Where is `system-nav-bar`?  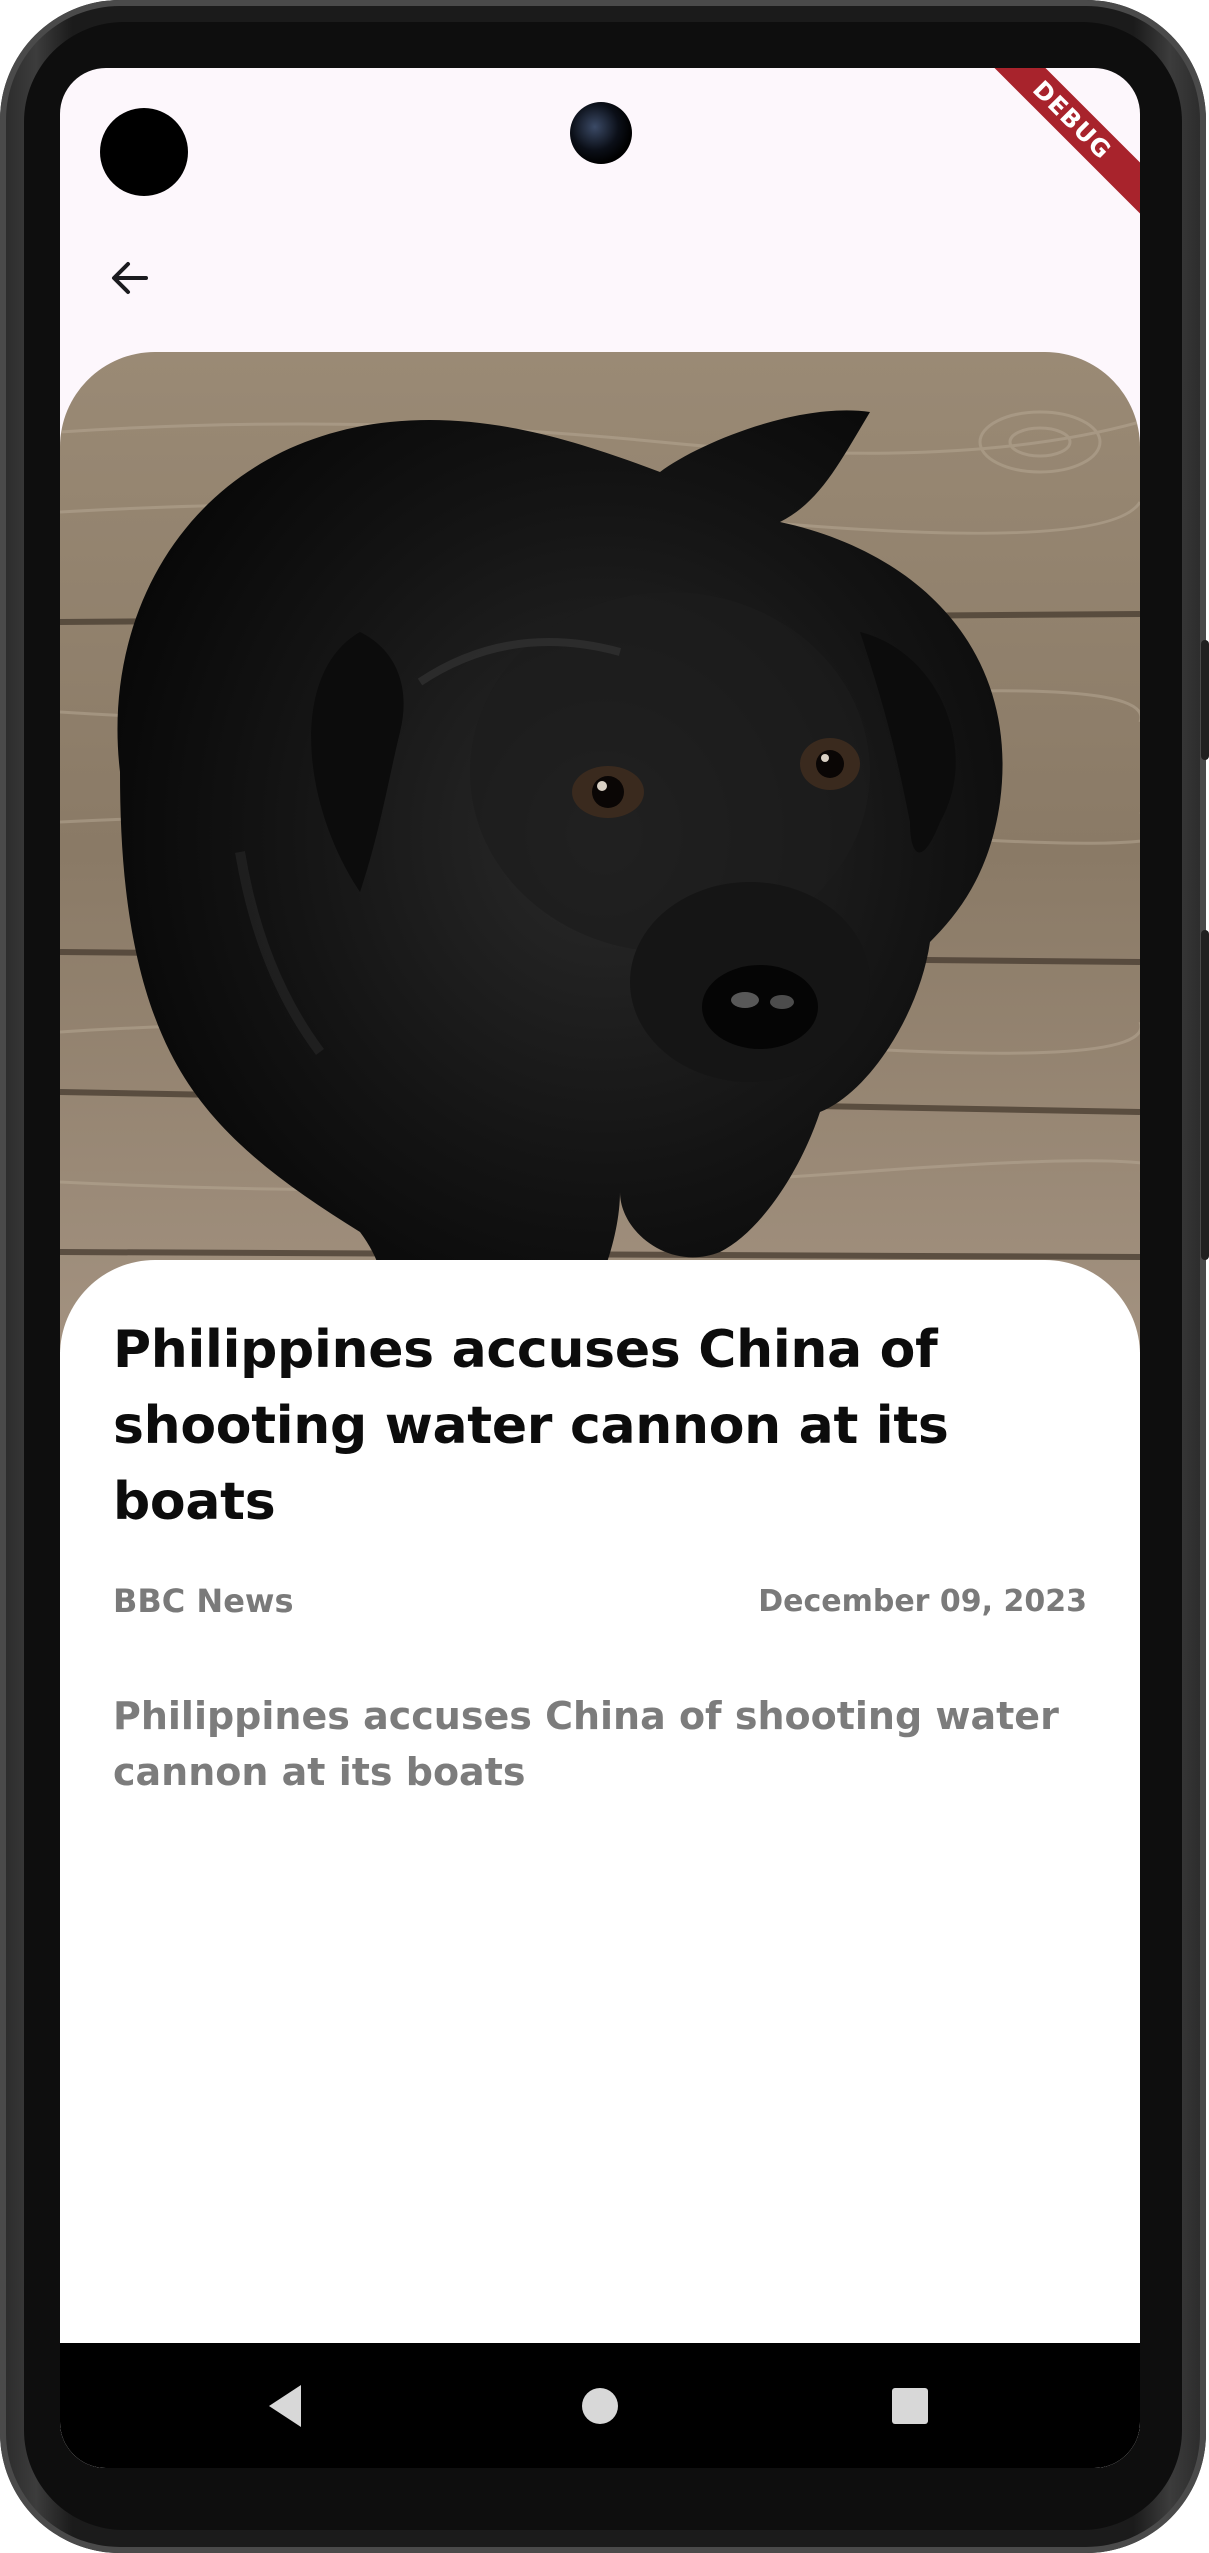
system-nav-bar is located at coordinates (600, 2405).